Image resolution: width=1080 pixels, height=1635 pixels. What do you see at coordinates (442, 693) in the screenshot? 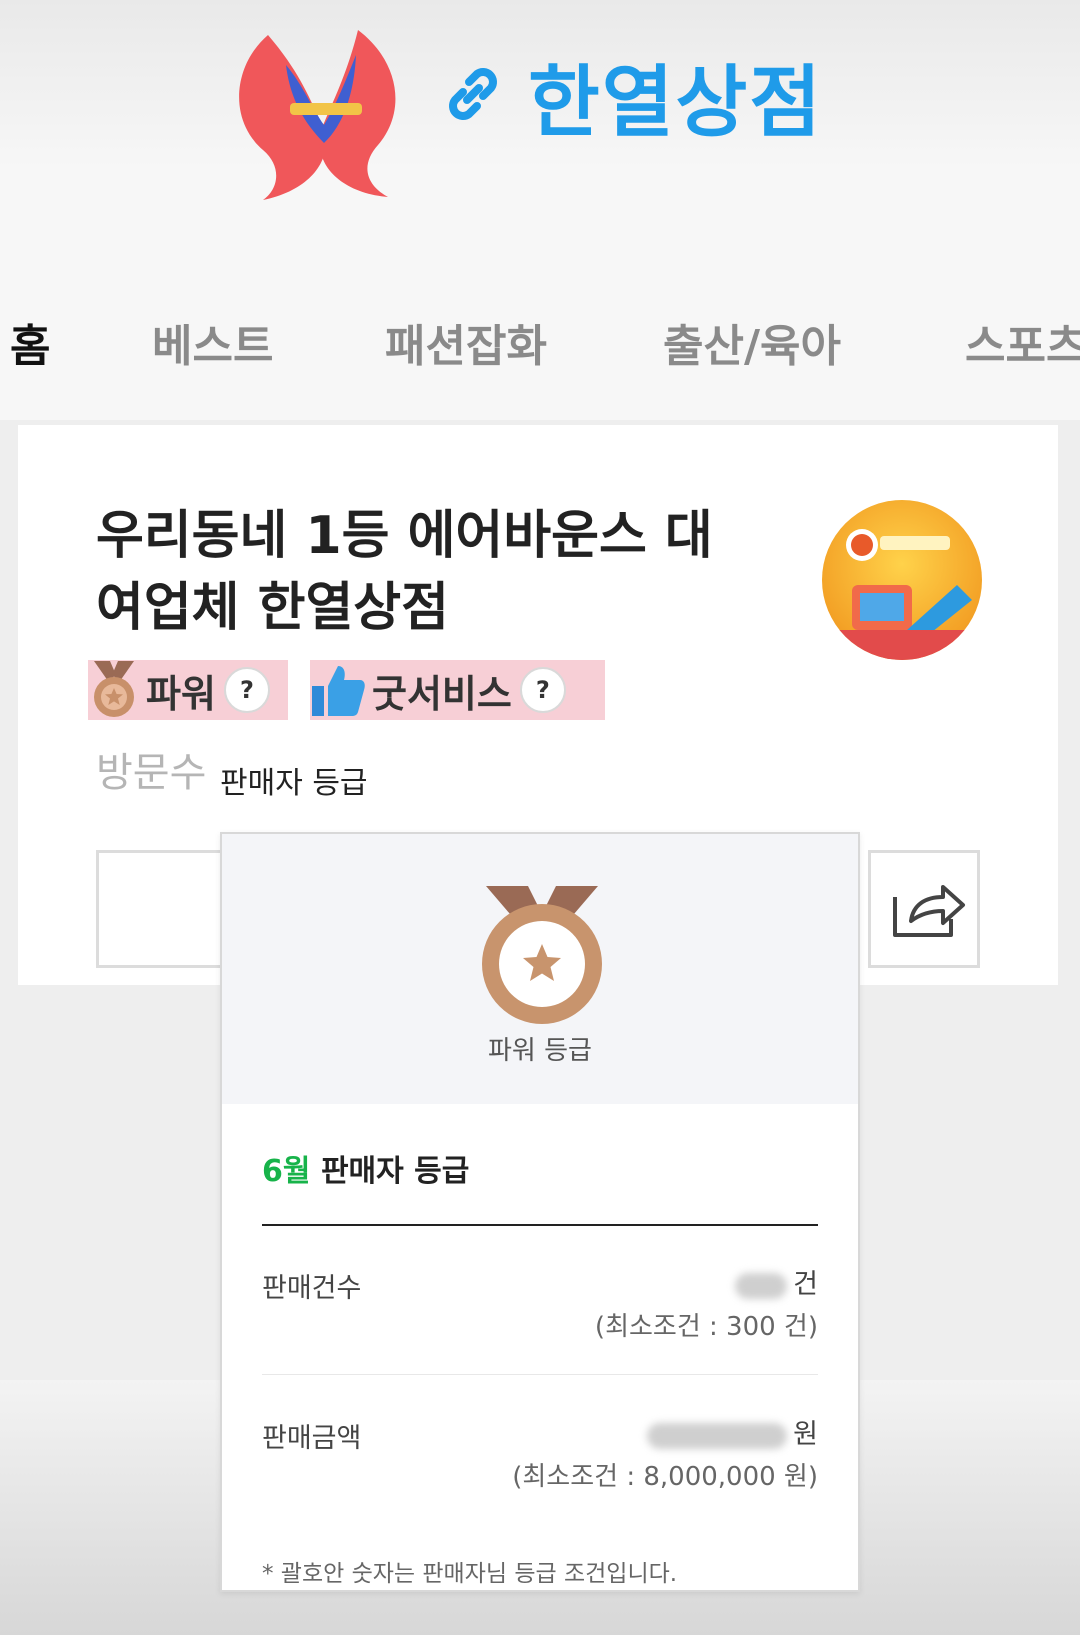
I see `goodservice-badge-label: 굿서비스` at bounding box center [442, 693].